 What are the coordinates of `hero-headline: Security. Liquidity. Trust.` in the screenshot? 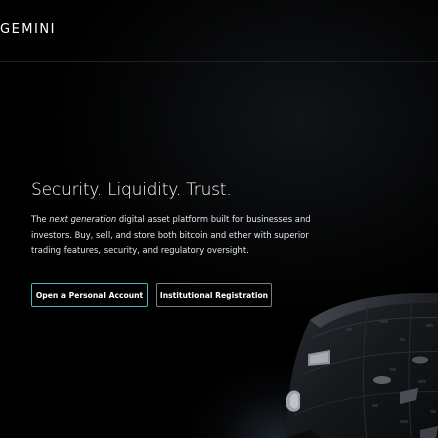 It's located at (131, 190).